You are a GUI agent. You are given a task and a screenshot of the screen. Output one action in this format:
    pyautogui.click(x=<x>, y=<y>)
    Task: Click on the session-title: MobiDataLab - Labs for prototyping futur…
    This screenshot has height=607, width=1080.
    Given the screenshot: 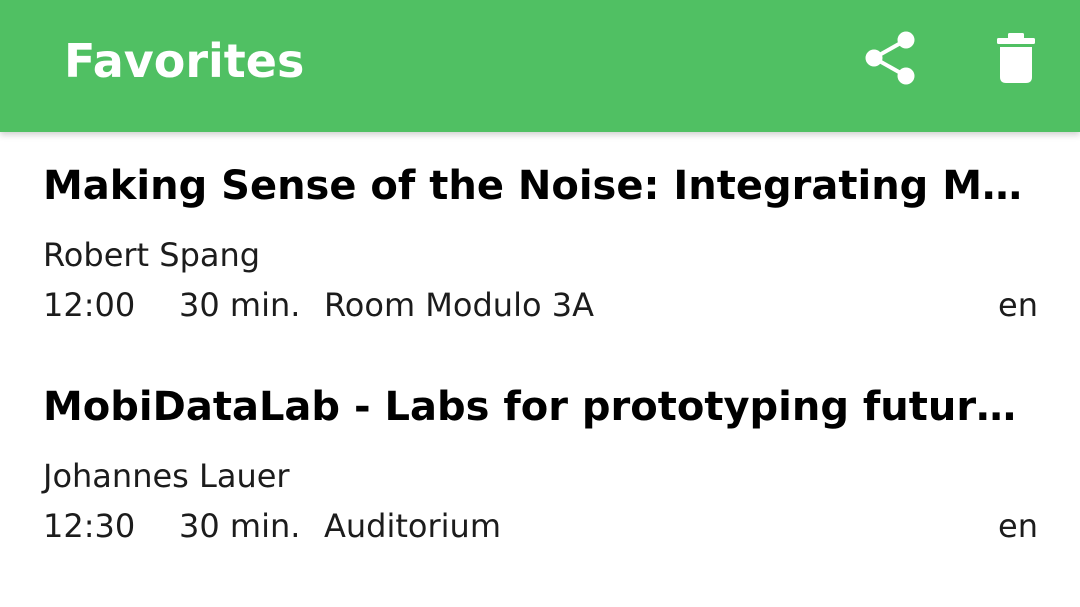 What is the action you would take?
    pyautogui.click(x=530, y=407)
    